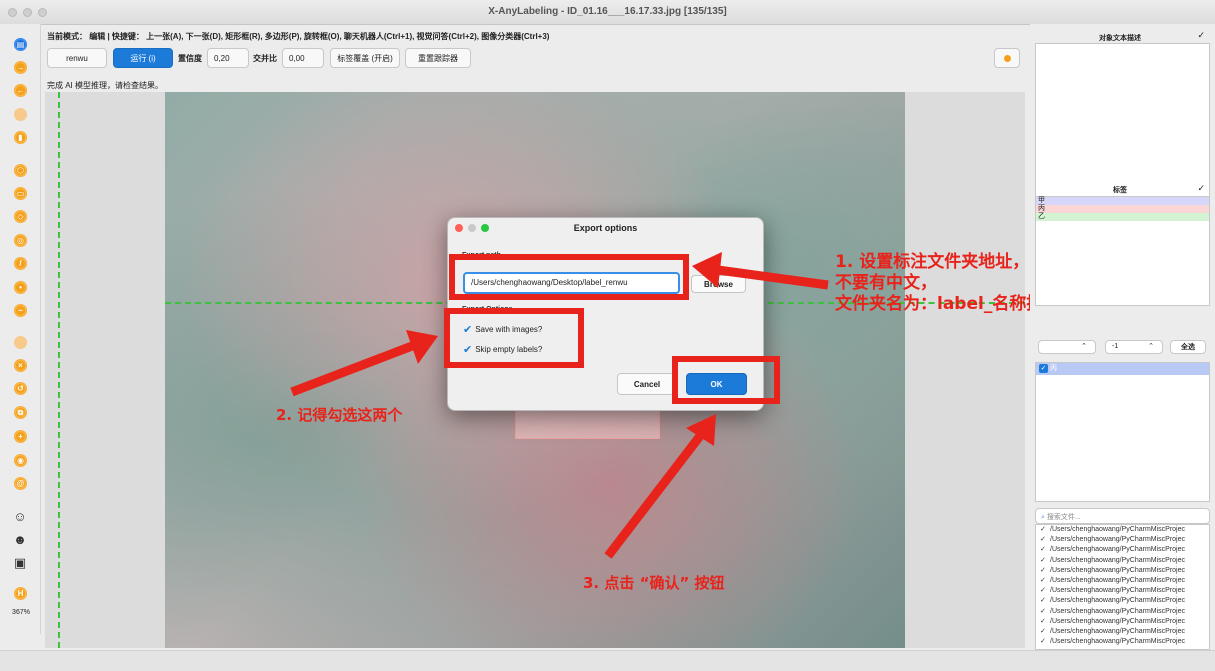  I want to click on select-all-button: 全选, so click(1188, 347).